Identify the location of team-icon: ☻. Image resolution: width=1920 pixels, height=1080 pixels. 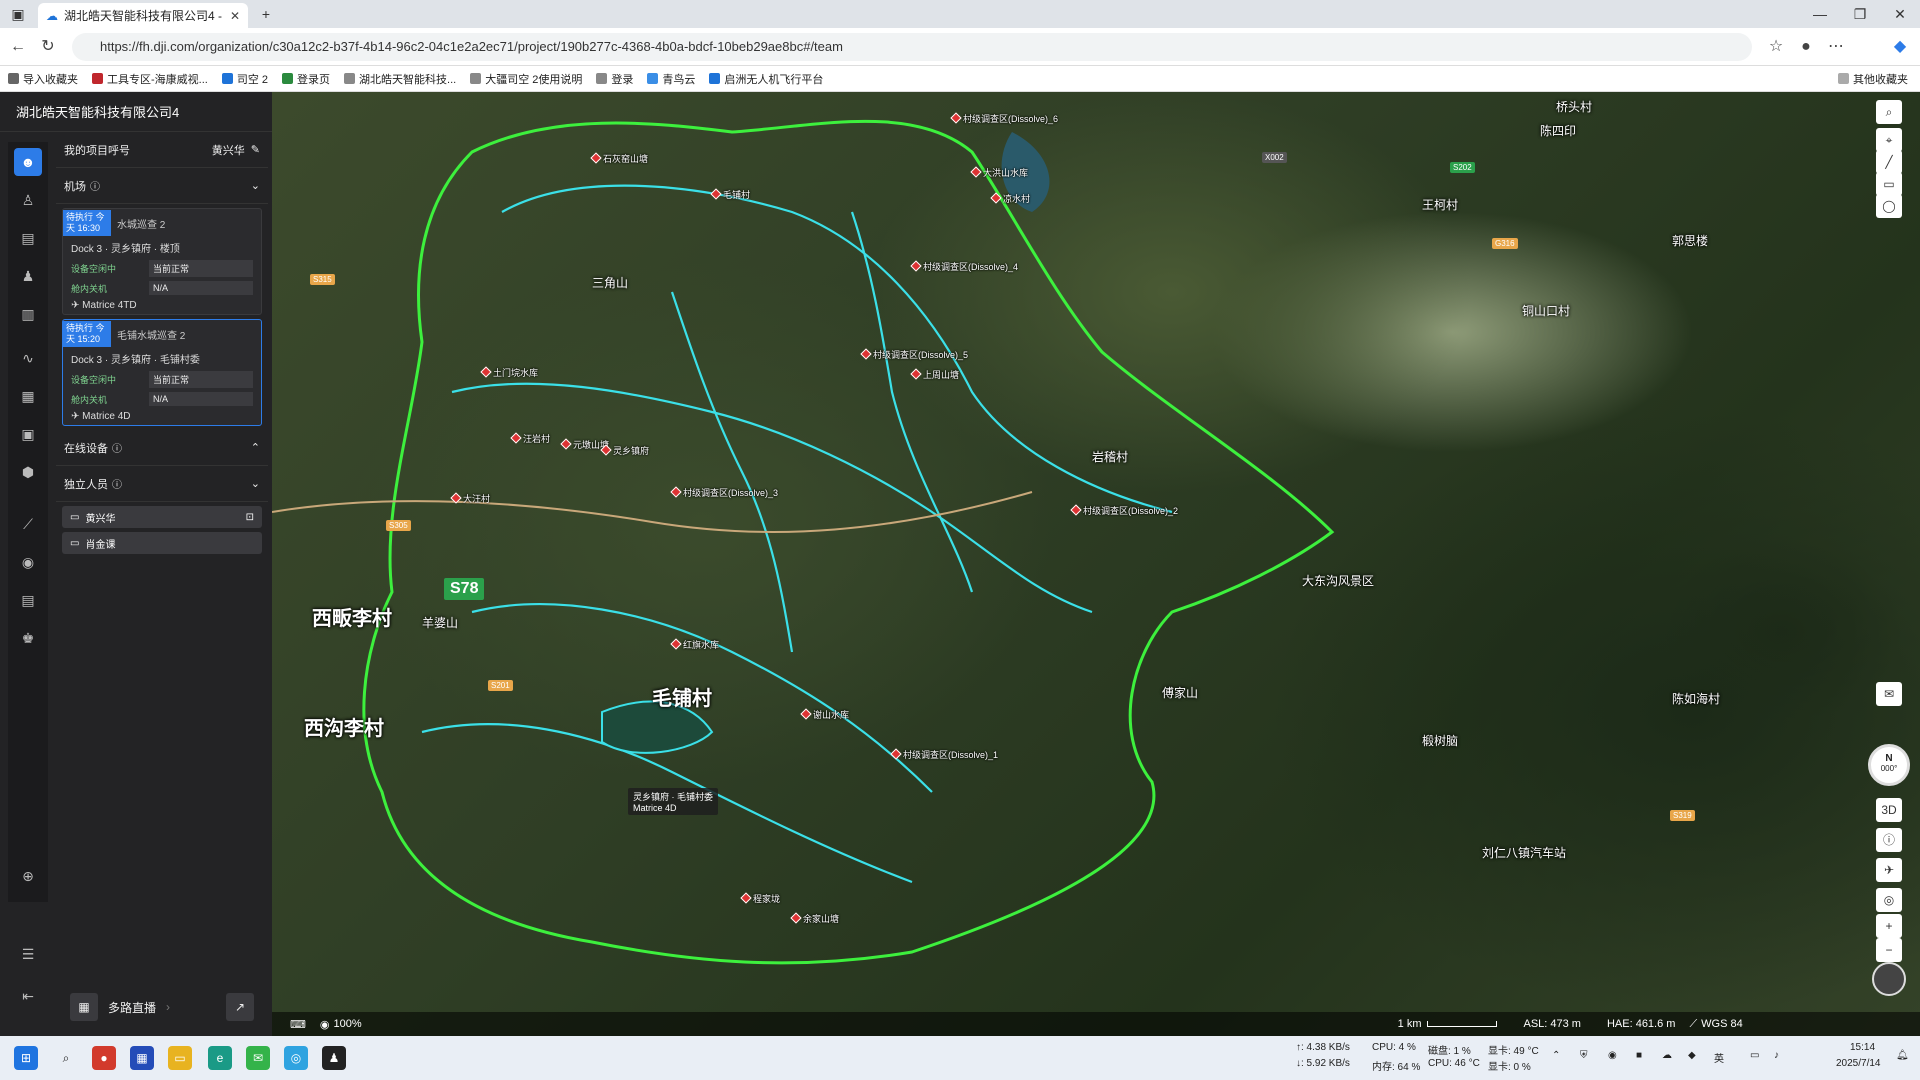
(28, 162).